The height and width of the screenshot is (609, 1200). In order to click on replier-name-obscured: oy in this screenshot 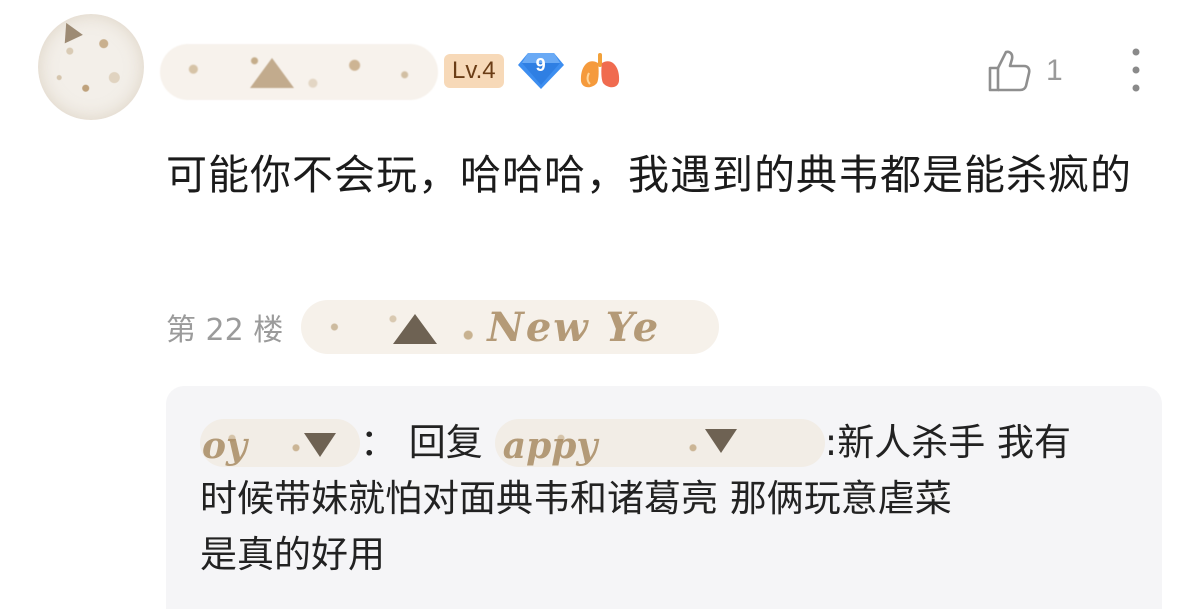, I will do `click(280, 443)`.